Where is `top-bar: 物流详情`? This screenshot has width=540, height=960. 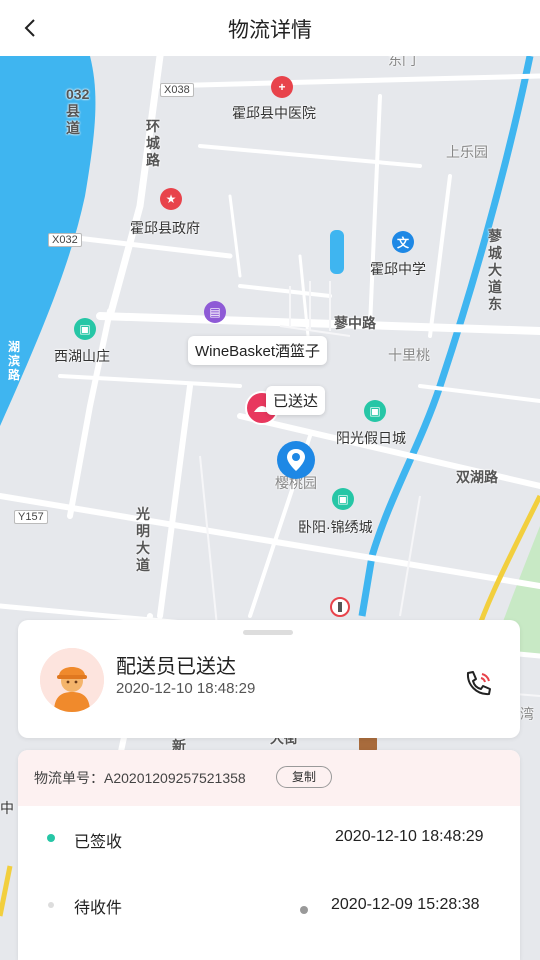 top-bar: 物流详情 is located at coordinates (270, 28).